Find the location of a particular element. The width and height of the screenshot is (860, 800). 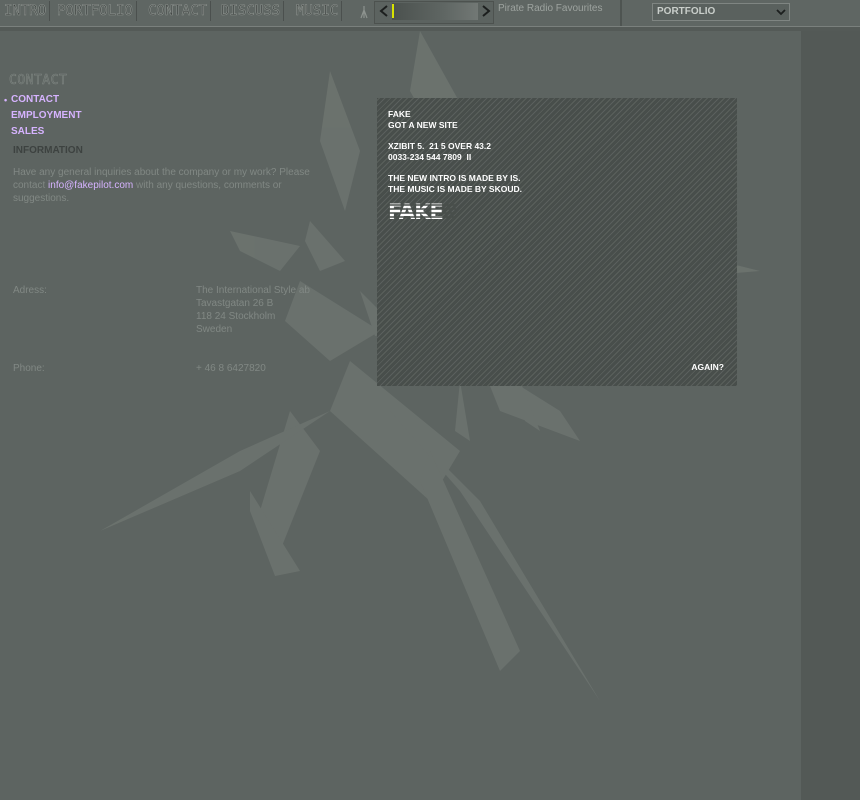

phone-number: + 46 8 6427820 is located at coordinates (231, 368).